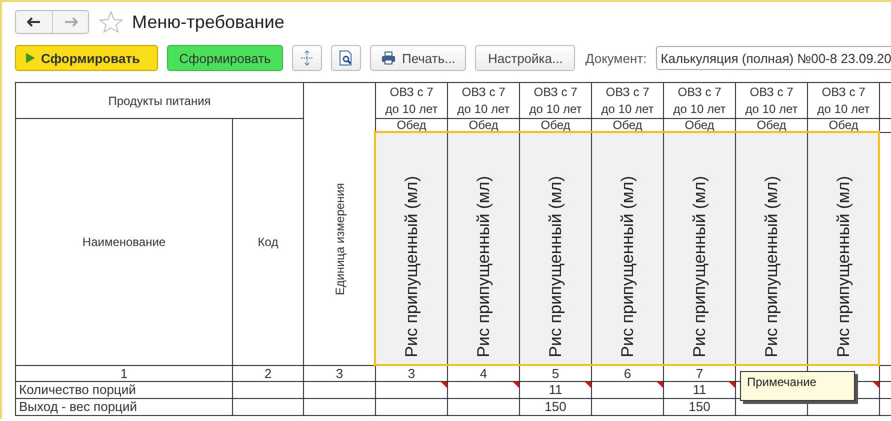  Describe the element at coordinates (160, 100) in the screenshot. I see `column-header: Продукты питания` at that location.